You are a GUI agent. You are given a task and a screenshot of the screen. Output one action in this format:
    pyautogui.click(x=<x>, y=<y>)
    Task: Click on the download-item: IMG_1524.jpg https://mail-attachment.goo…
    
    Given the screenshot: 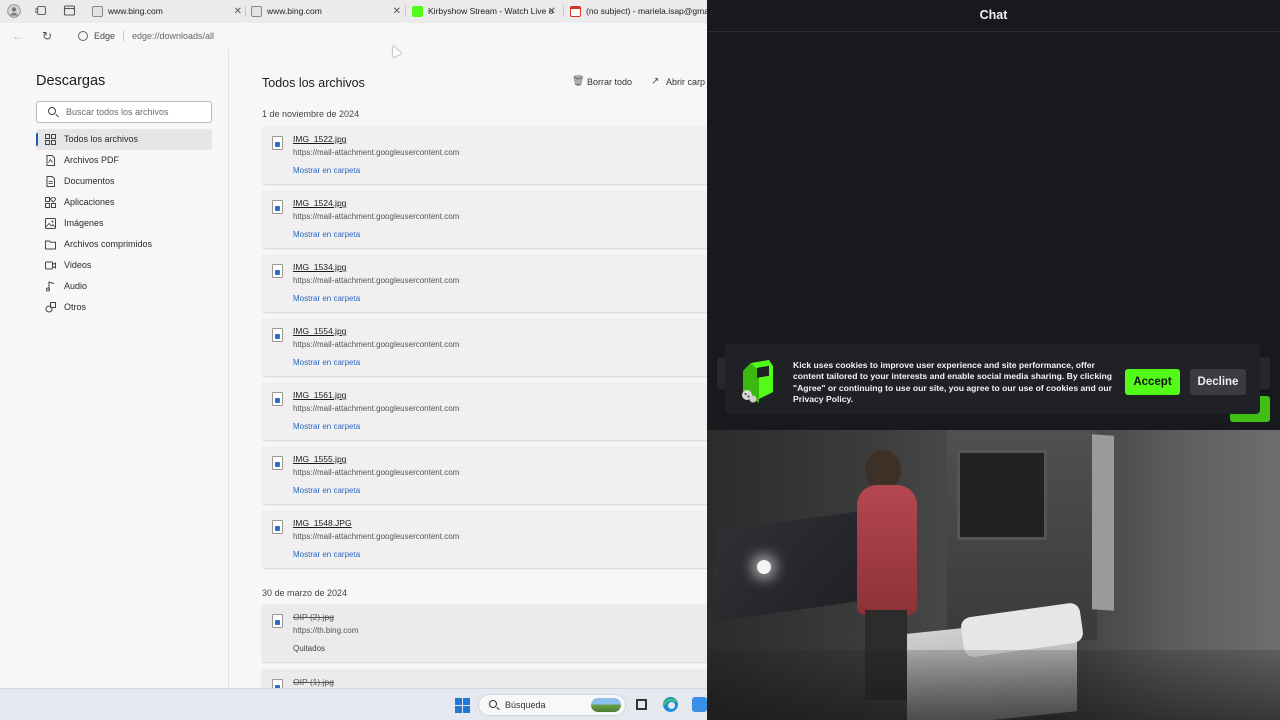 What is the action you would take?
    pyautogui.click(x=484, y=219)
    